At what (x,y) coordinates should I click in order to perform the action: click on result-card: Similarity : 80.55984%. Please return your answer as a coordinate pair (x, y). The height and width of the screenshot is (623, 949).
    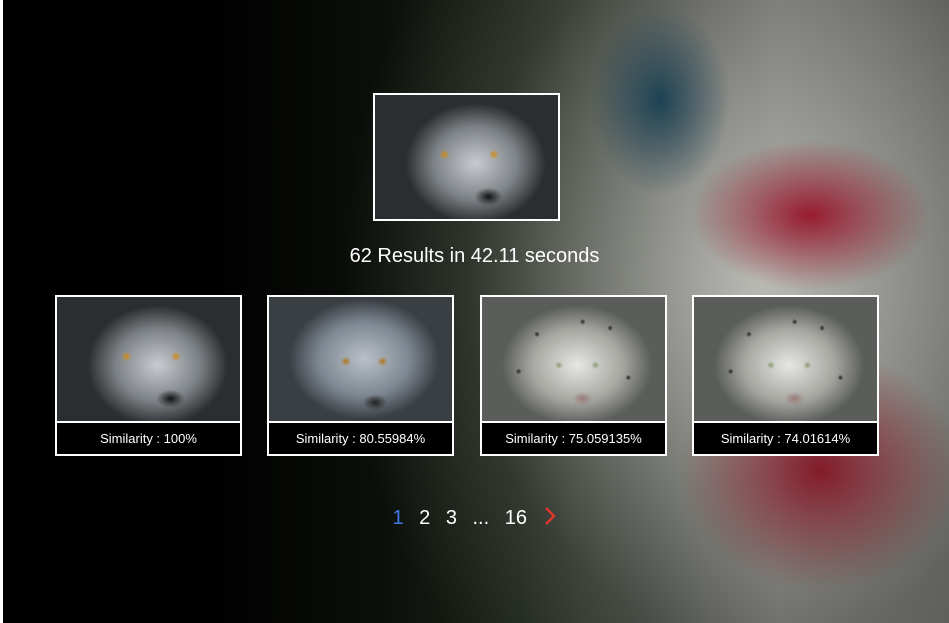
    Looking at the image, I should click on (360, 375).